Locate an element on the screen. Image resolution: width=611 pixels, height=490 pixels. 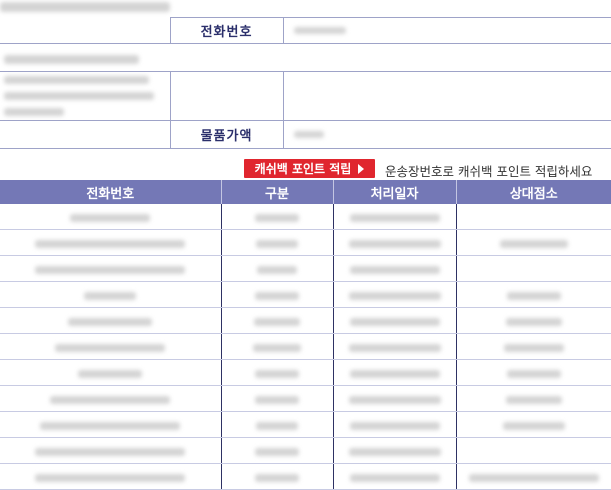
info-row-address is located at coordinates (305, 96).